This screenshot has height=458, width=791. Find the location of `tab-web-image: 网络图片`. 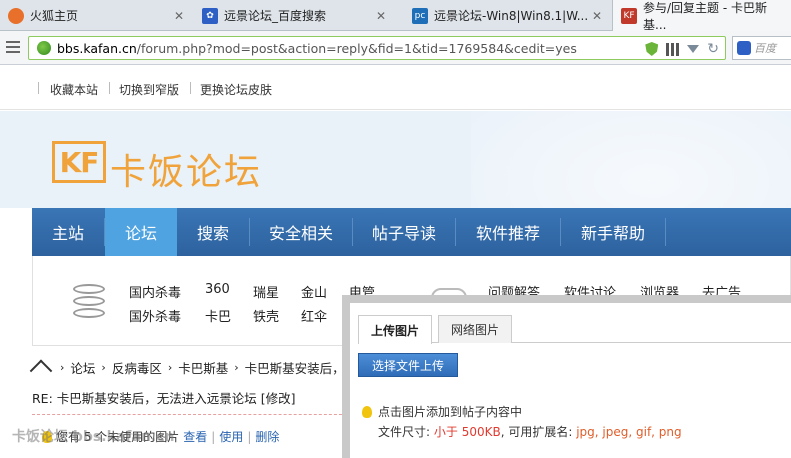

tab-web-image: 网络图片 is located at coordinates (475, 329).